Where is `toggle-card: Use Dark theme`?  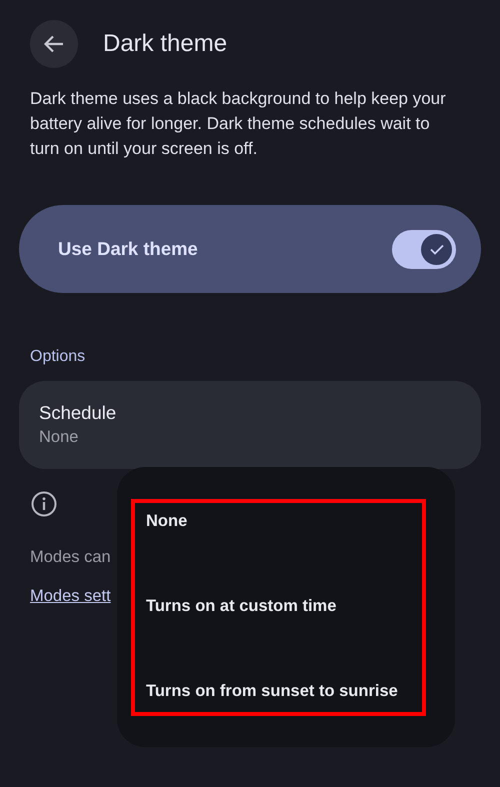
toggle-card: Use Dark theme is located at coordinates (250, 249).